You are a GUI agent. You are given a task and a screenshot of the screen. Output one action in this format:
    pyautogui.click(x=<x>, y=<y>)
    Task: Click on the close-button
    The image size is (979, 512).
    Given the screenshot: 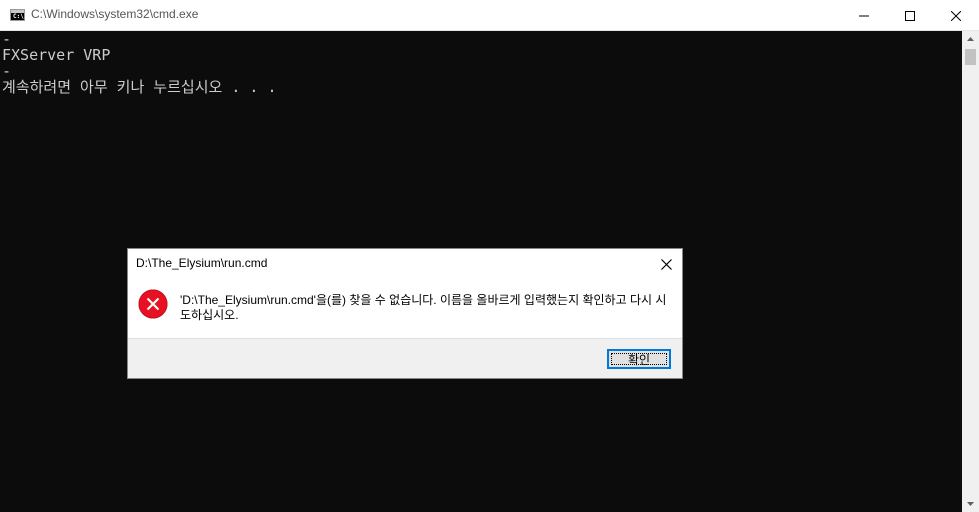 What is the action you would take?
    pyautogui.click(x=956, y=15)
    